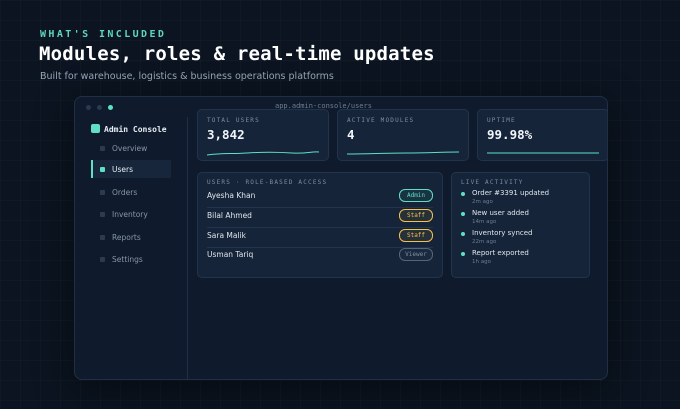 The height and width of the screenshot is (409, 680). What do you see at coordinates (102, 192) in the screenshot?
I see `orders-icon` at bounding box center [102, 192].